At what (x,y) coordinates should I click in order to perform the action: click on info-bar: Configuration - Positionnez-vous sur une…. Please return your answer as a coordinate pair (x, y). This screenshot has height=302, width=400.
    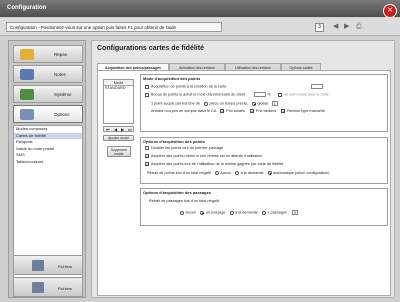
    Looking at the image, I should click on (200, 27).